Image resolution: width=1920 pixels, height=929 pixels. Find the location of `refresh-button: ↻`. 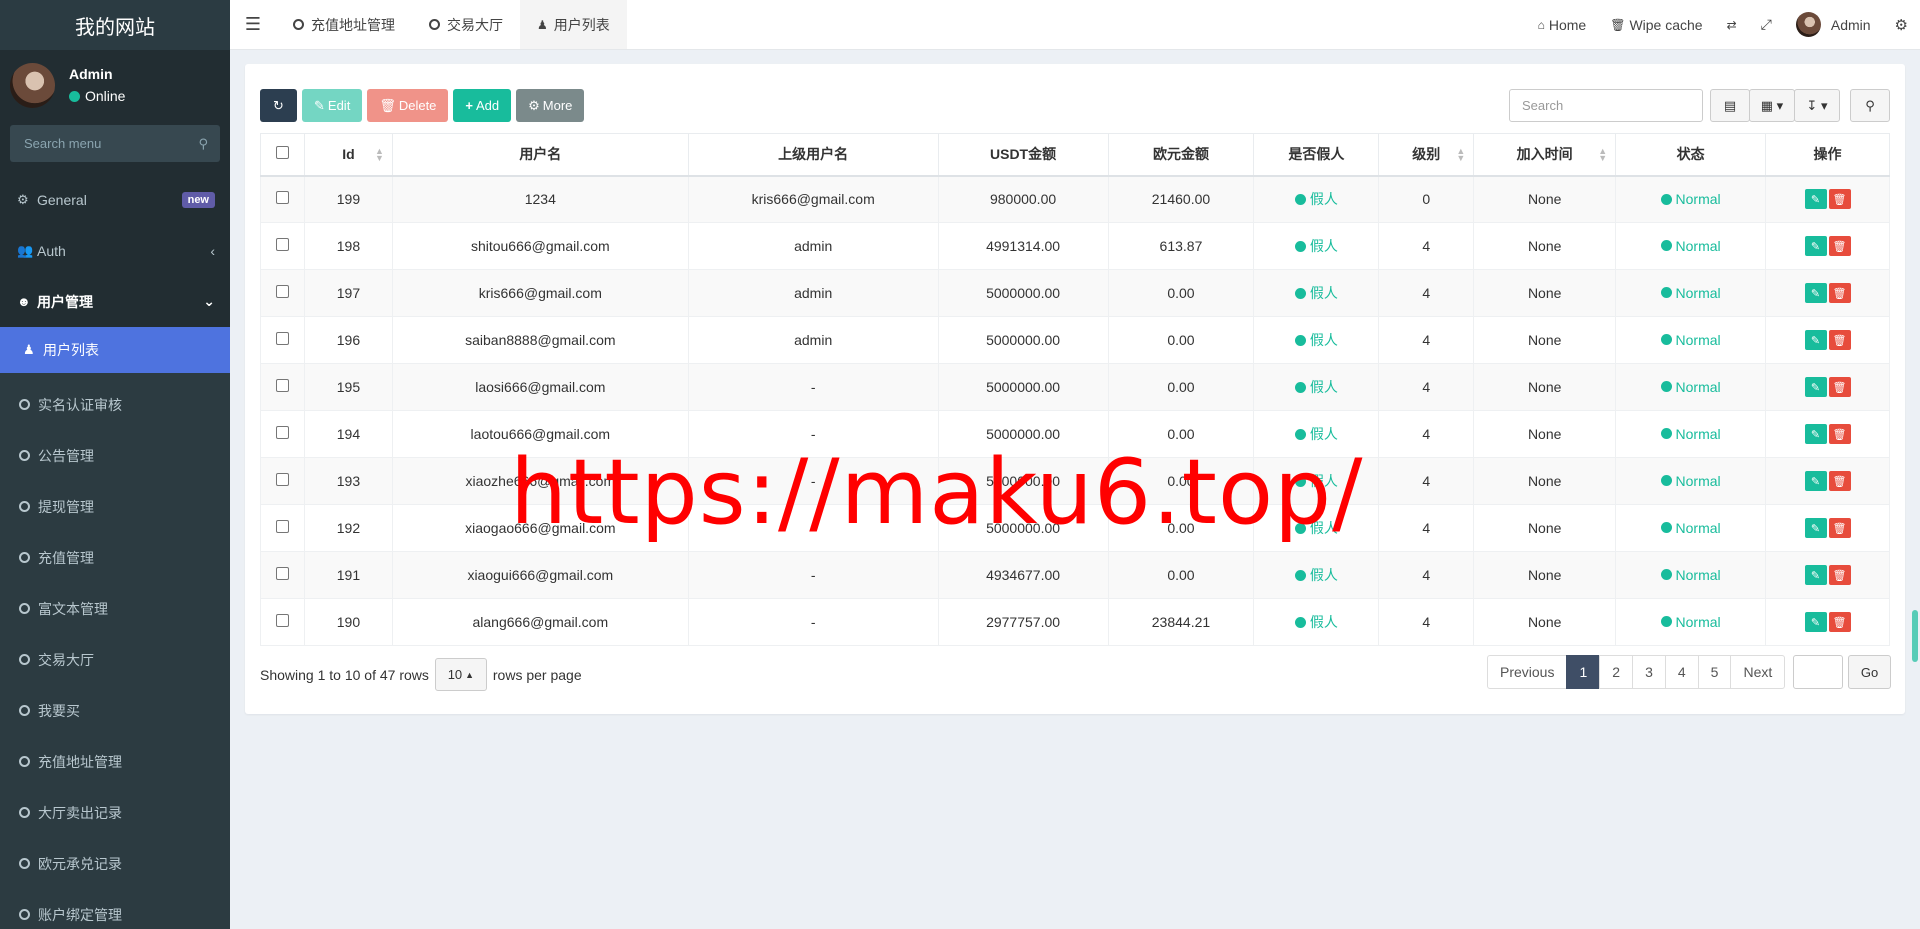

refresh-button: ↻ is located at coordinates (278, 105).